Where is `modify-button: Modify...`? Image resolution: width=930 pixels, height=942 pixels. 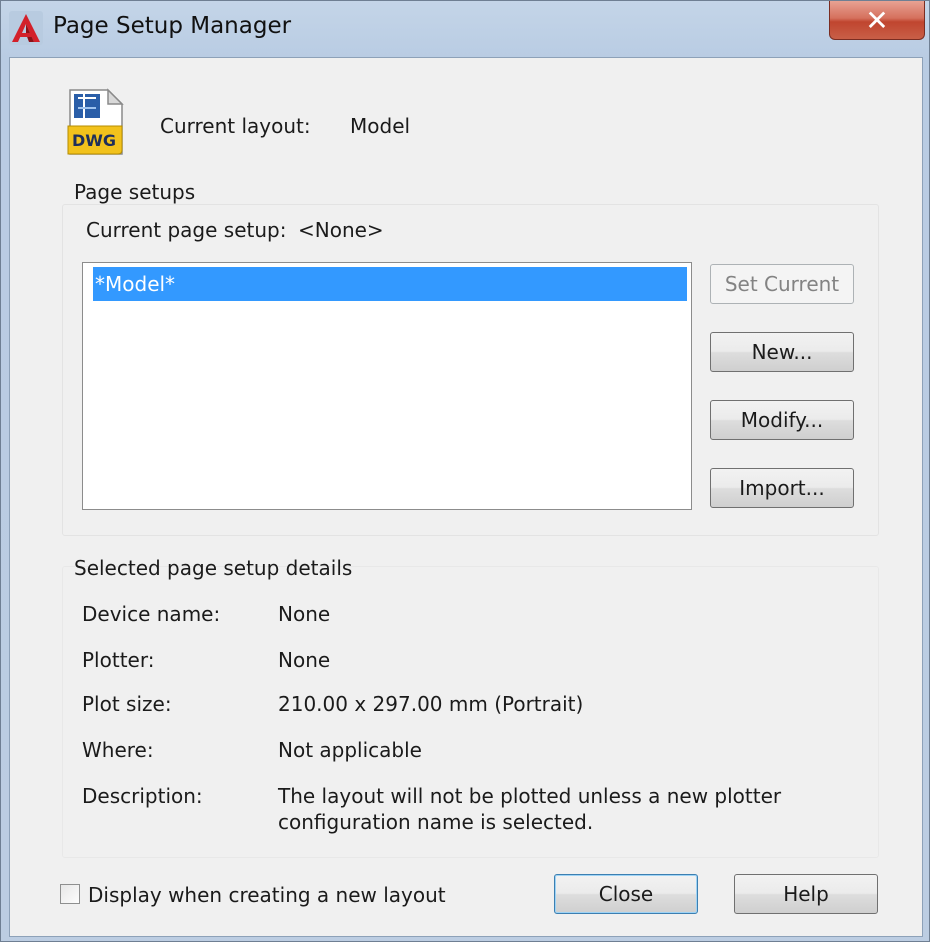 modify-button: Modify... is located at coordinates (782, 420).